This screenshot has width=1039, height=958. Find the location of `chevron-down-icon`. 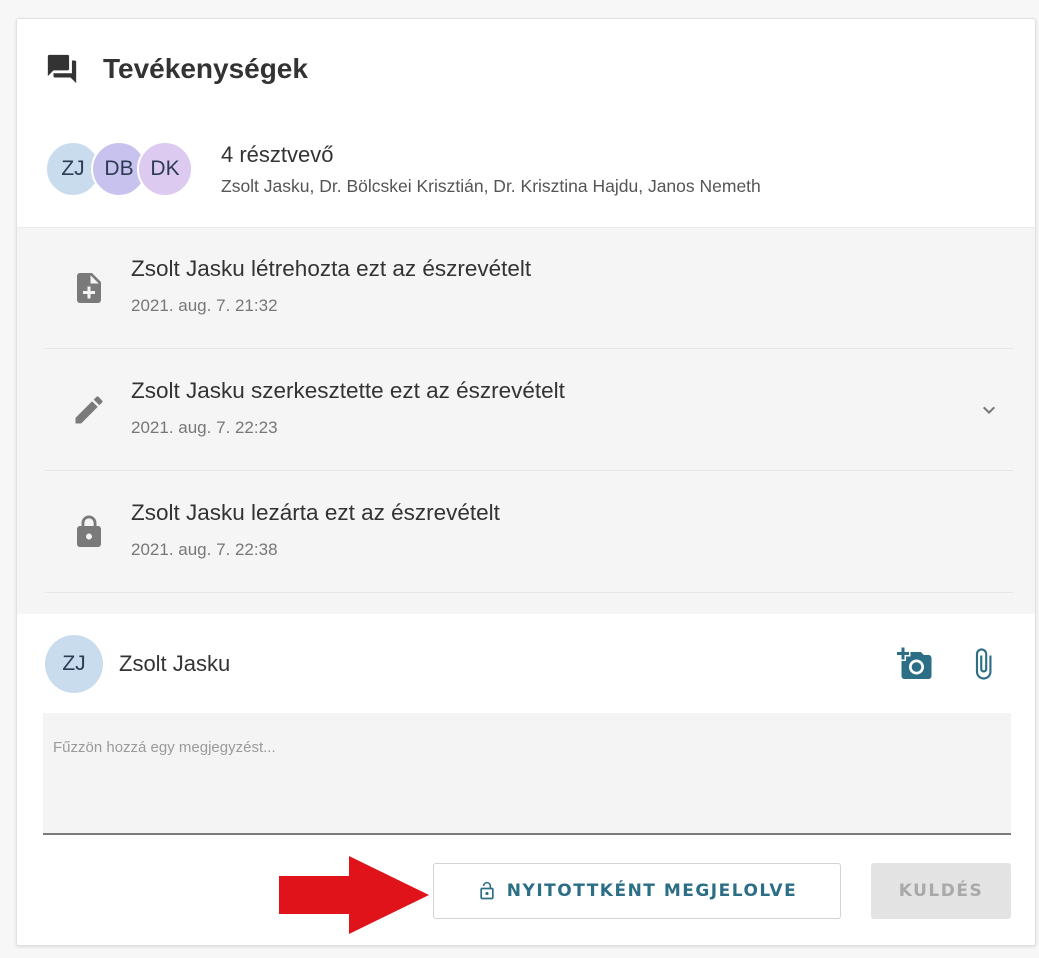

chevron-down-icon is located at coordinates (989, 410).